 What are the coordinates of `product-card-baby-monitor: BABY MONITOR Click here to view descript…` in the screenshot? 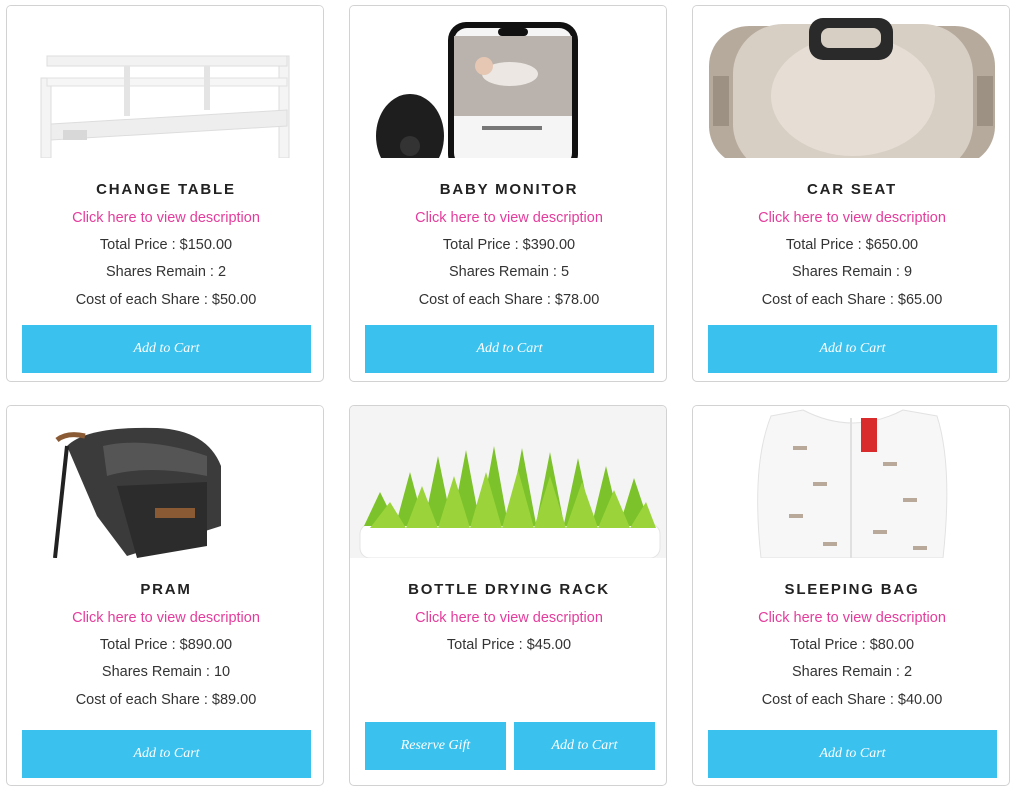 It's located at (508, 193).